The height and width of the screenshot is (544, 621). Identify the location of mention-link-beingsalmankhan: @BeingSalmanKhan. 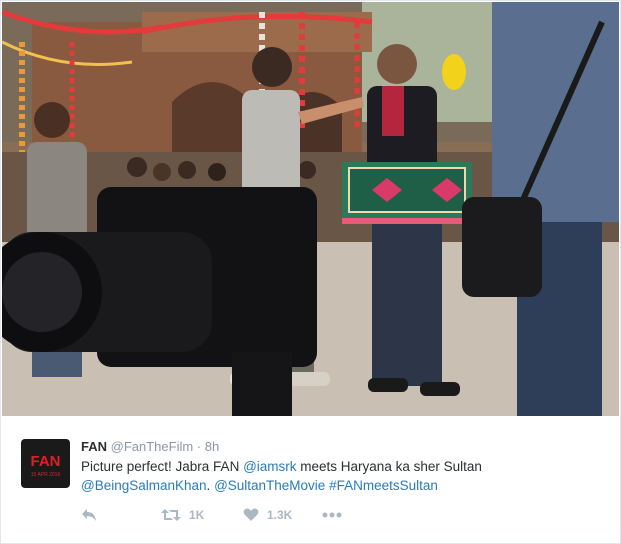
(144, 485).